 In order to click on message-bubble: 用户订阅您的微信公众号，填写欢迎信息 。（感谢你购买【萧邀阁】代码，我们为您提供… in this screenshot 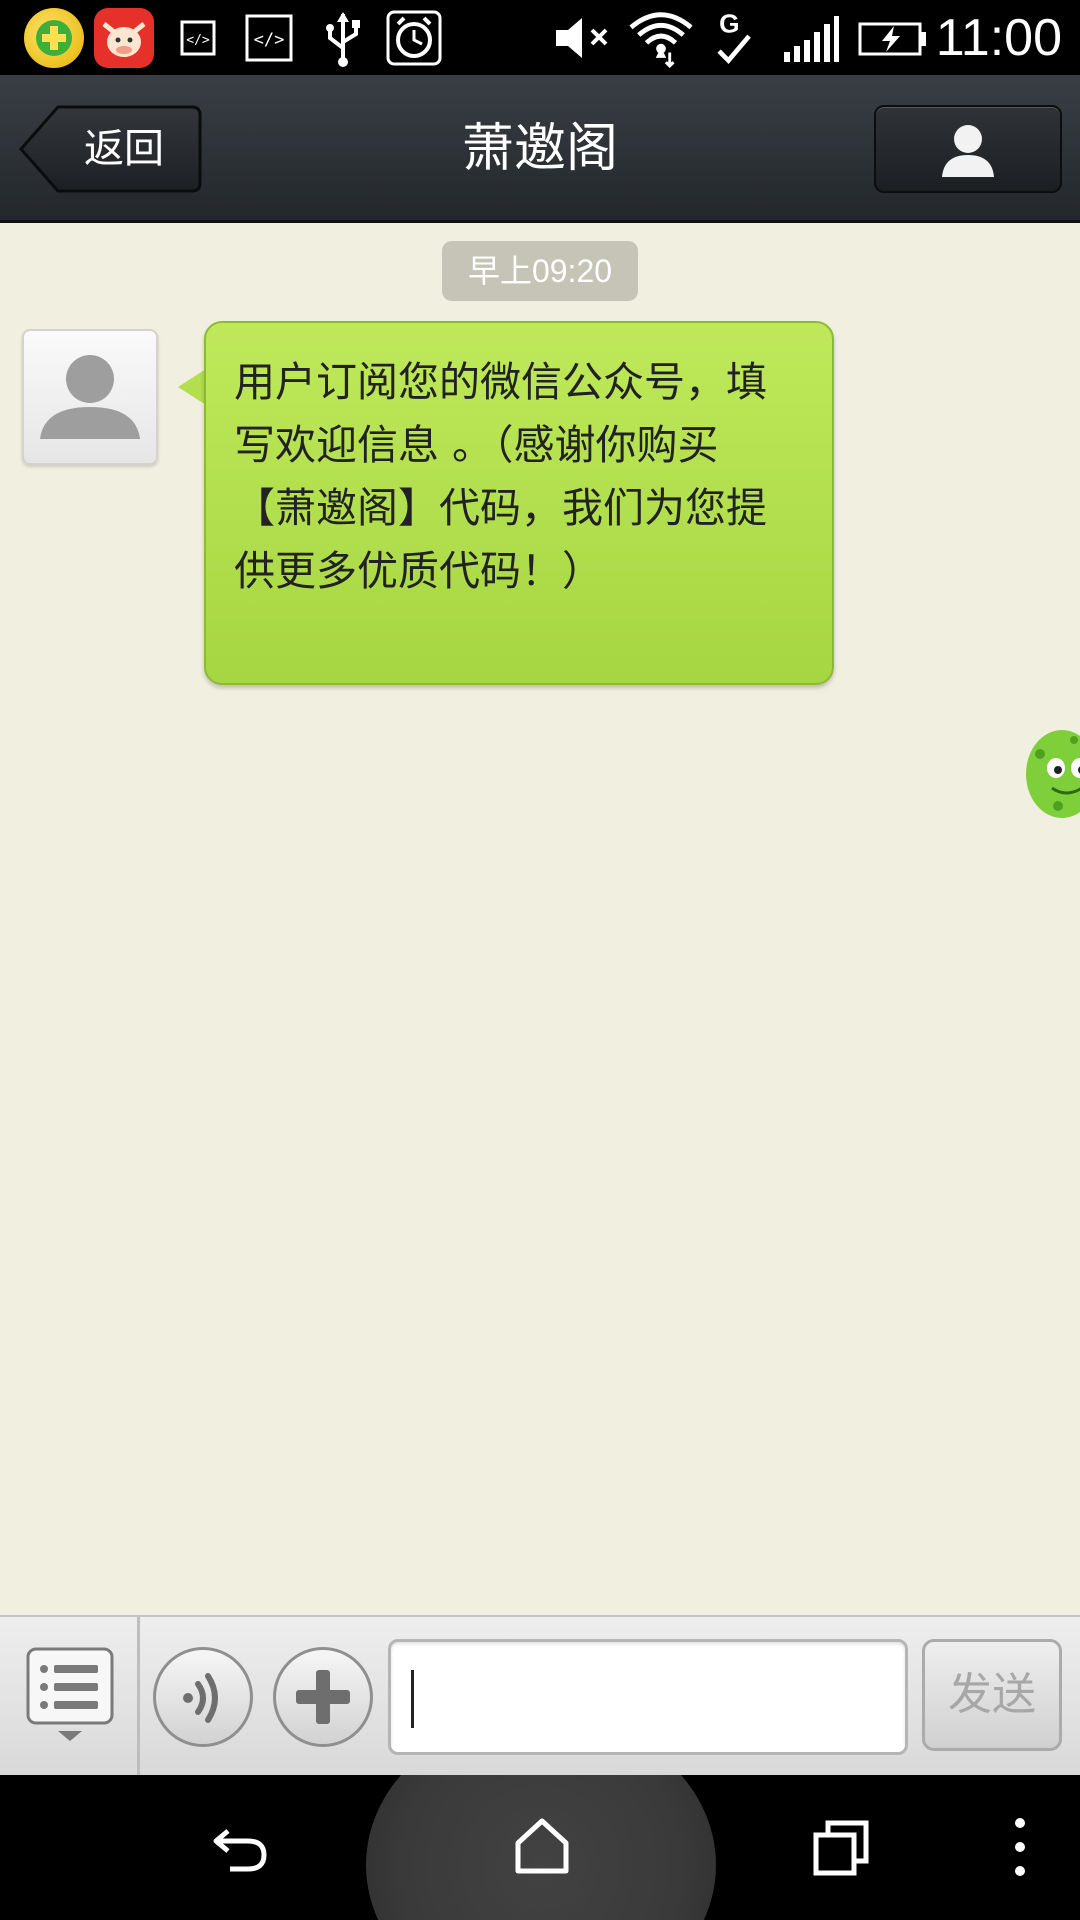, I will do `click(519, 503)`.